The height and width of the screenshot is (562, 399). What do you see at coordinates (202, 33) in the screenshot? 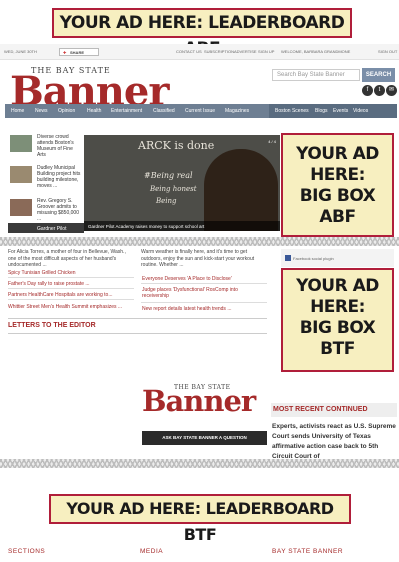
I see `leaderboard-ad-top: YOUR AD HERE: LEADERBOARD ABF` at bounding box center [202, 33].